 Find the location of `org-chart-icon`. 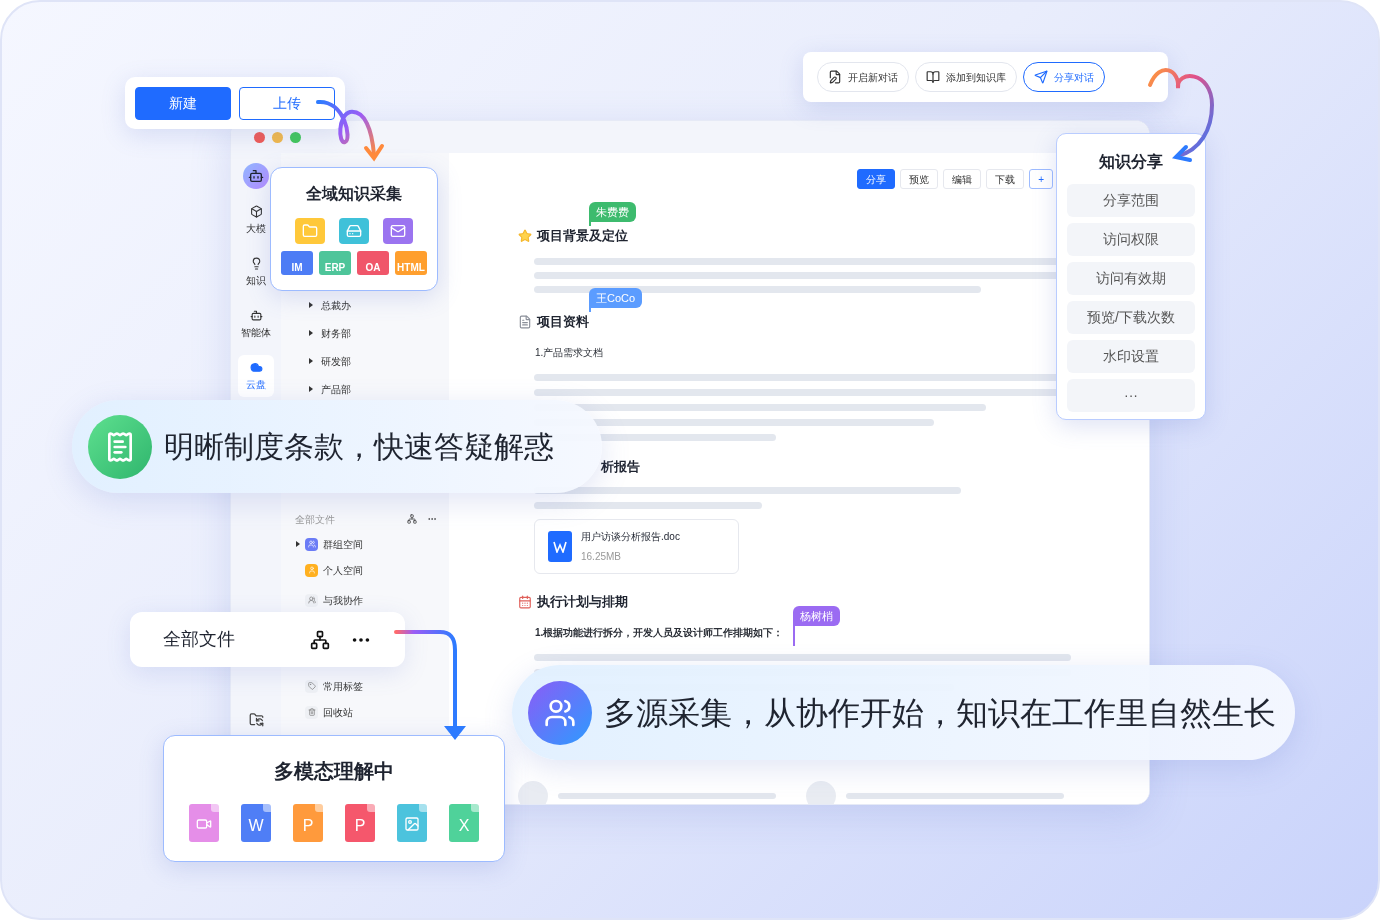

org-chart-icon is located at coordinates (320, 639).